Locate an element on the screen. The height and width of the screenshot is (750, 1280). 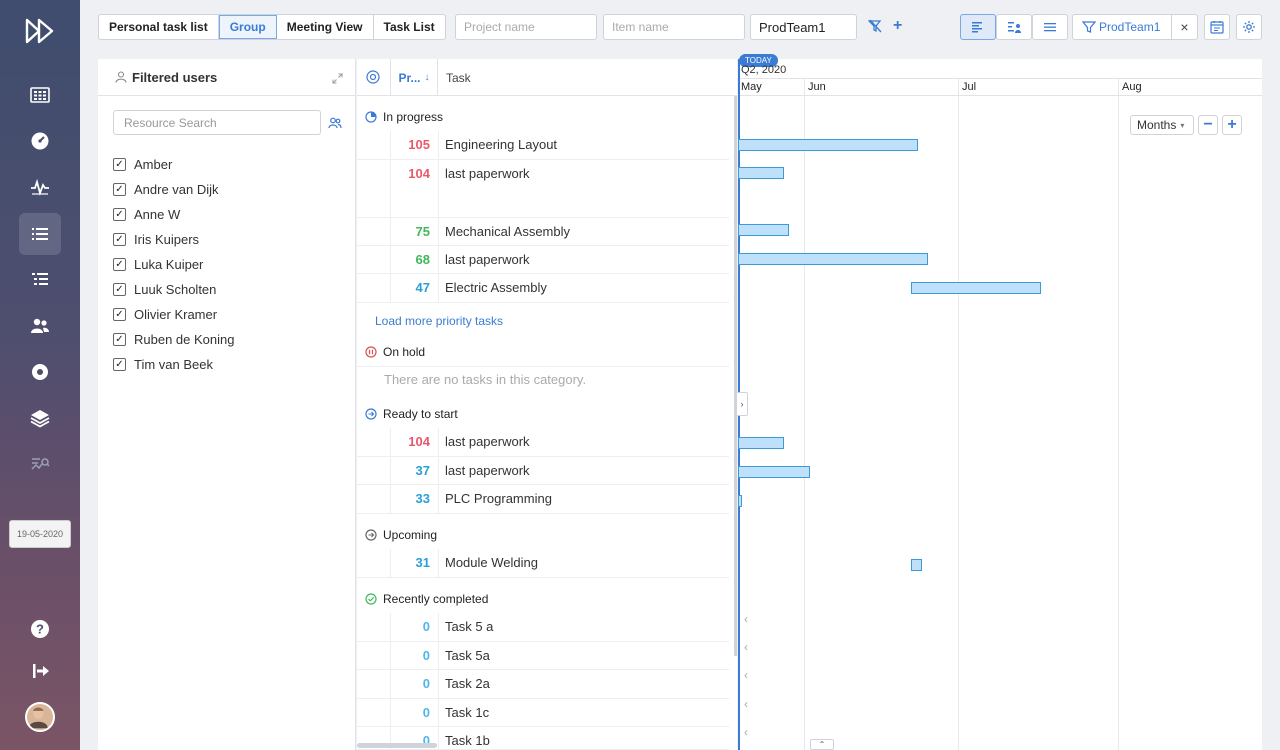
resource-view-button is located at coordinates (1014, 27).